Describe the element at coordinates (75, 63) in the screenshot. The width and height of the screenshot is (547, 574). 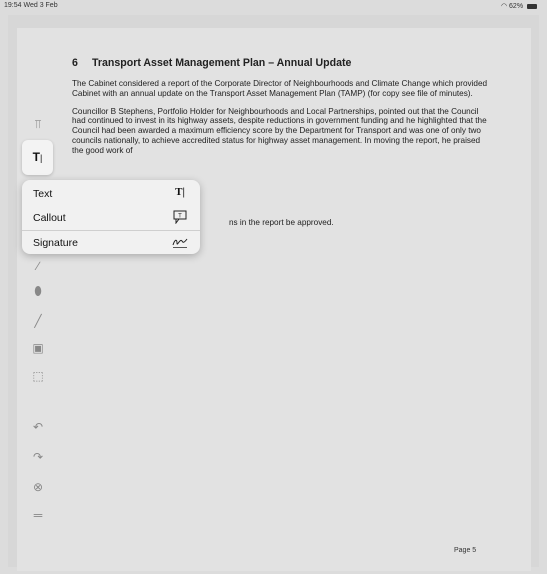
I see `section-number: 6` at that location.